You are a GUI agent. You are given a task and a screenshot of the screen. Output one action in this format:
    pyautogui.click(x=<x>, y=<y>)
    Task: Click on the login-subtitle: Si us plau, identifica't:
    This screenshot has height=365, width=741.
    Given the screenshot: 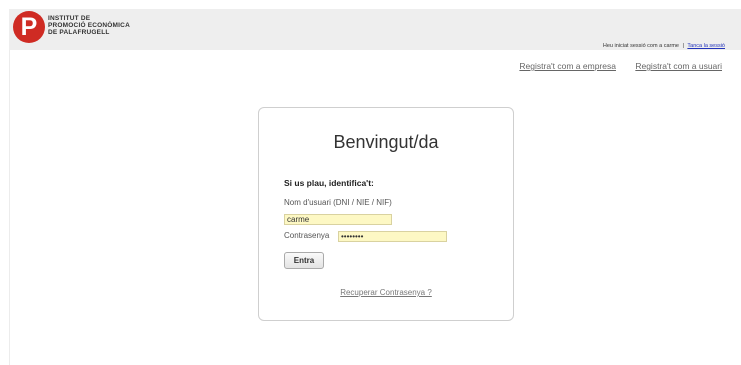 What is the action you would take?
    pyautogui.click(x=329, y=183)
    